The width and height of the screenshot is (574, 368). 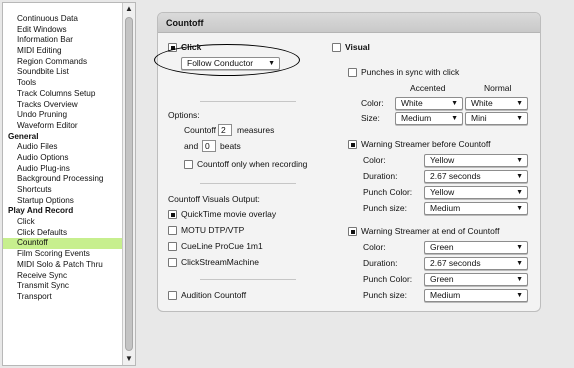 I want to click on sidebar-item: Track Columns Setup, so click(x=63, y=94).